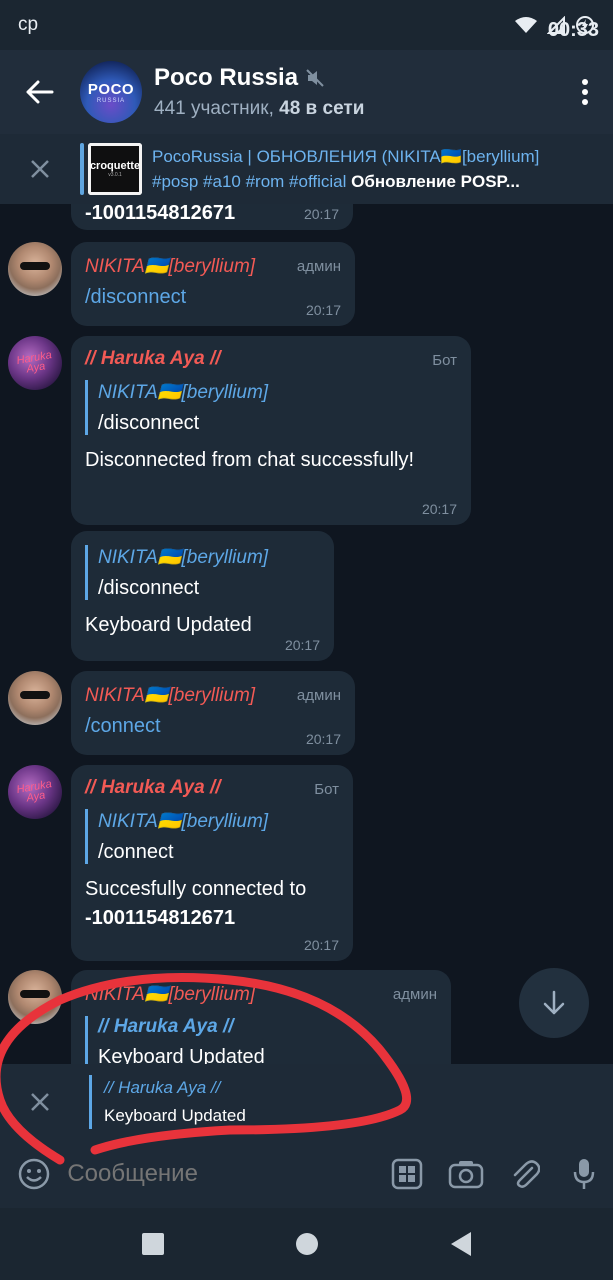 The image size is (613, 1280). What do you see at coordinates (162, 1087) in the screenshot?
I see `reply-sender: // Haruka Aya //` at bounding box center [162, 1087].